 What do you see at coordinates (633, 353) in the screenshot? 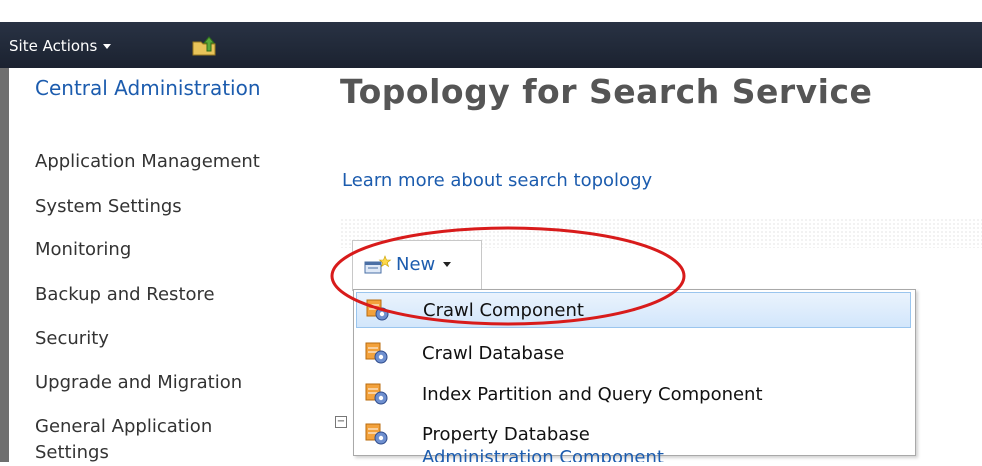
I see `menu-item-crawl-database: Crawl Database` at bounding box center [633, 353].